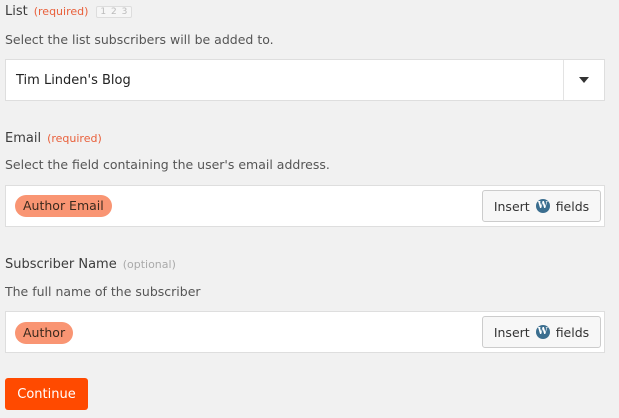 This screenshot has width=619, height=418. Describe the element at coordinates (23, 138) in the screenshot. I see `email-label: Email` at that location.